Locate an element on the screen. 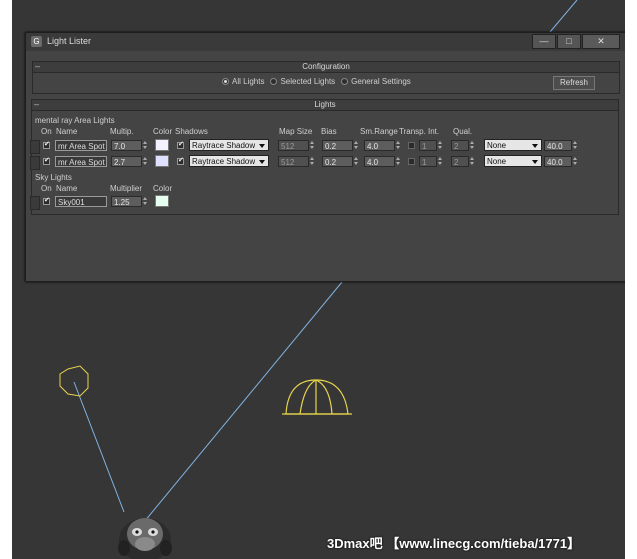  light-ray-right is located at coordinates (243, 402).